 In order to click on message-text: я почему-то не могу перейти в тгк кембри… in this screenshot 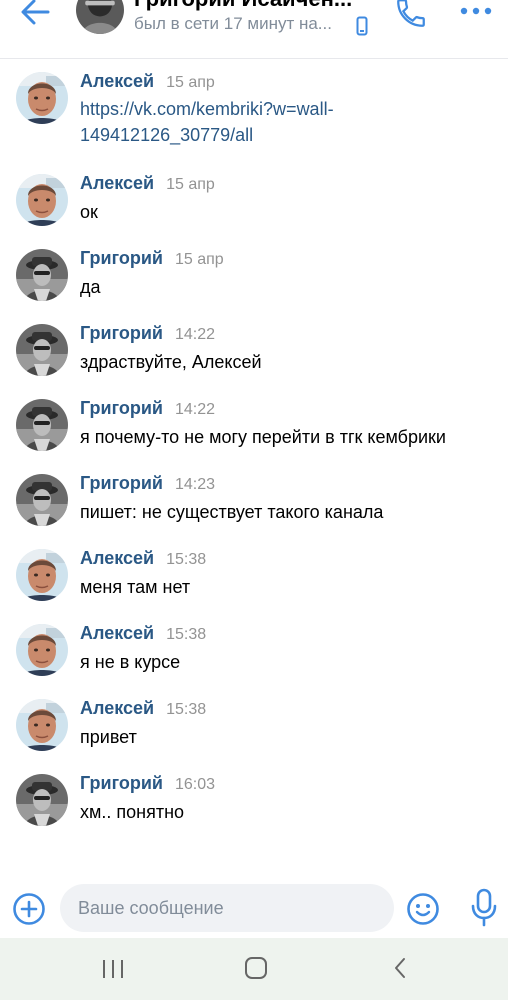, I will do `click(263, 437)`.